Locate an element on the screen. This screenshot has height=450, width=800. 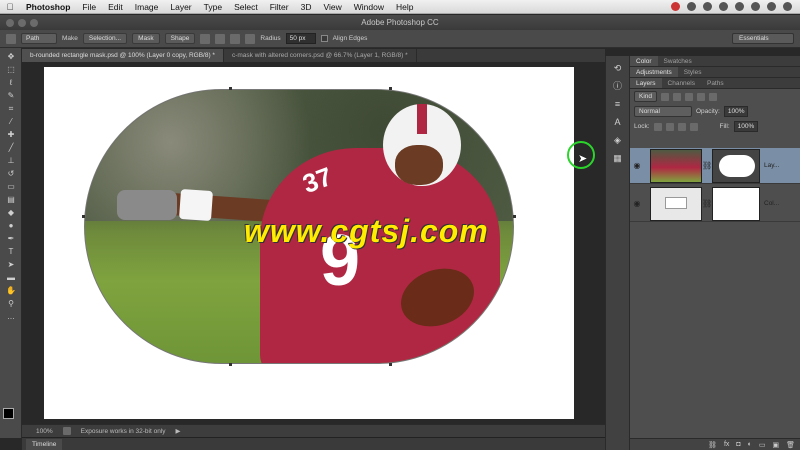
bluetooth-icon is located at coordinates (723, 6).